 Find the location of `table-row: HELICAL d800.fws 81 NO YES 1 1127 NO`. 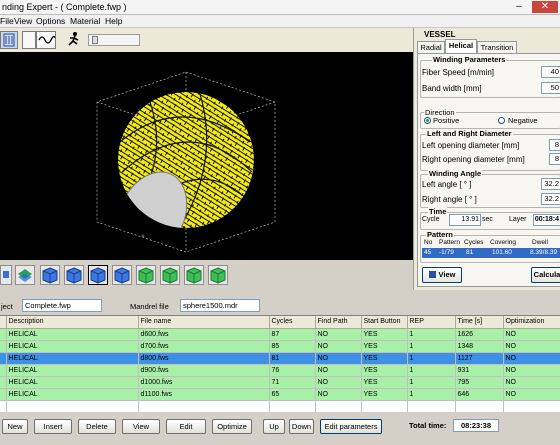

table-row: HELICAL d800.fws 81 NO YES 1 1127 NO is located at coordinates (280, 358).